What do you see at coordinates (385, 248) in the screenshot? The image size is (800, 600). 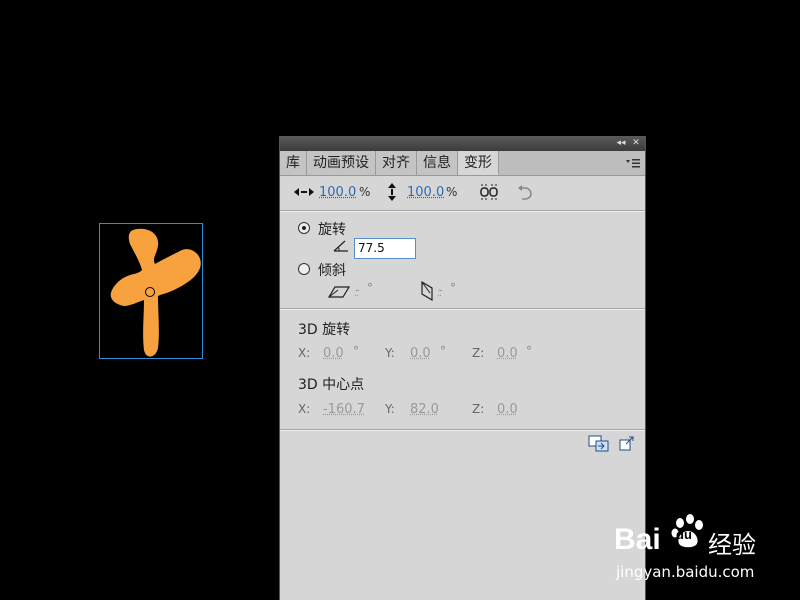 I see `rotate-angle-input: 77.5` at bounding box center [385, 248].